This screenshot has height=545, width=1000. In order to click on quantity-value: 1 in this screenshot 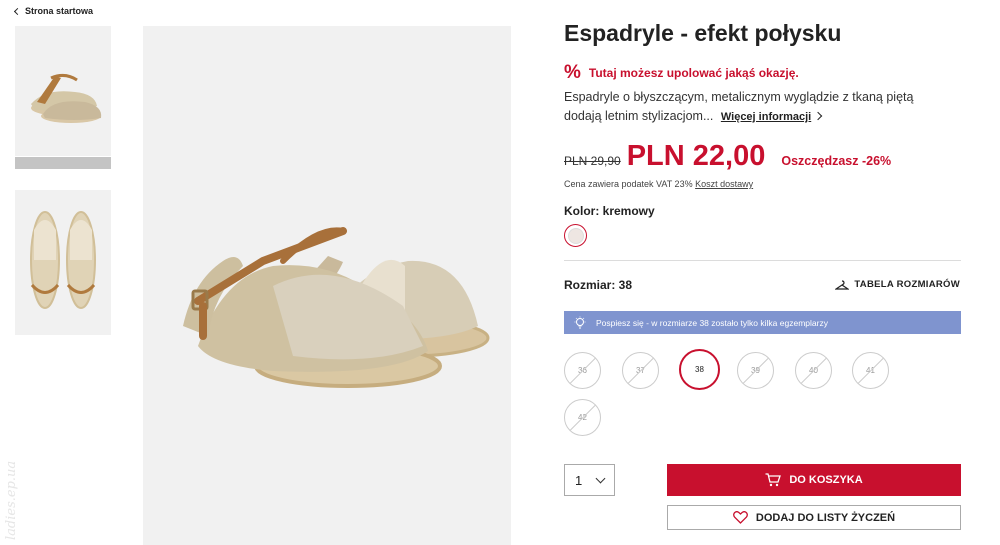, I will do `click(579, 480)`.